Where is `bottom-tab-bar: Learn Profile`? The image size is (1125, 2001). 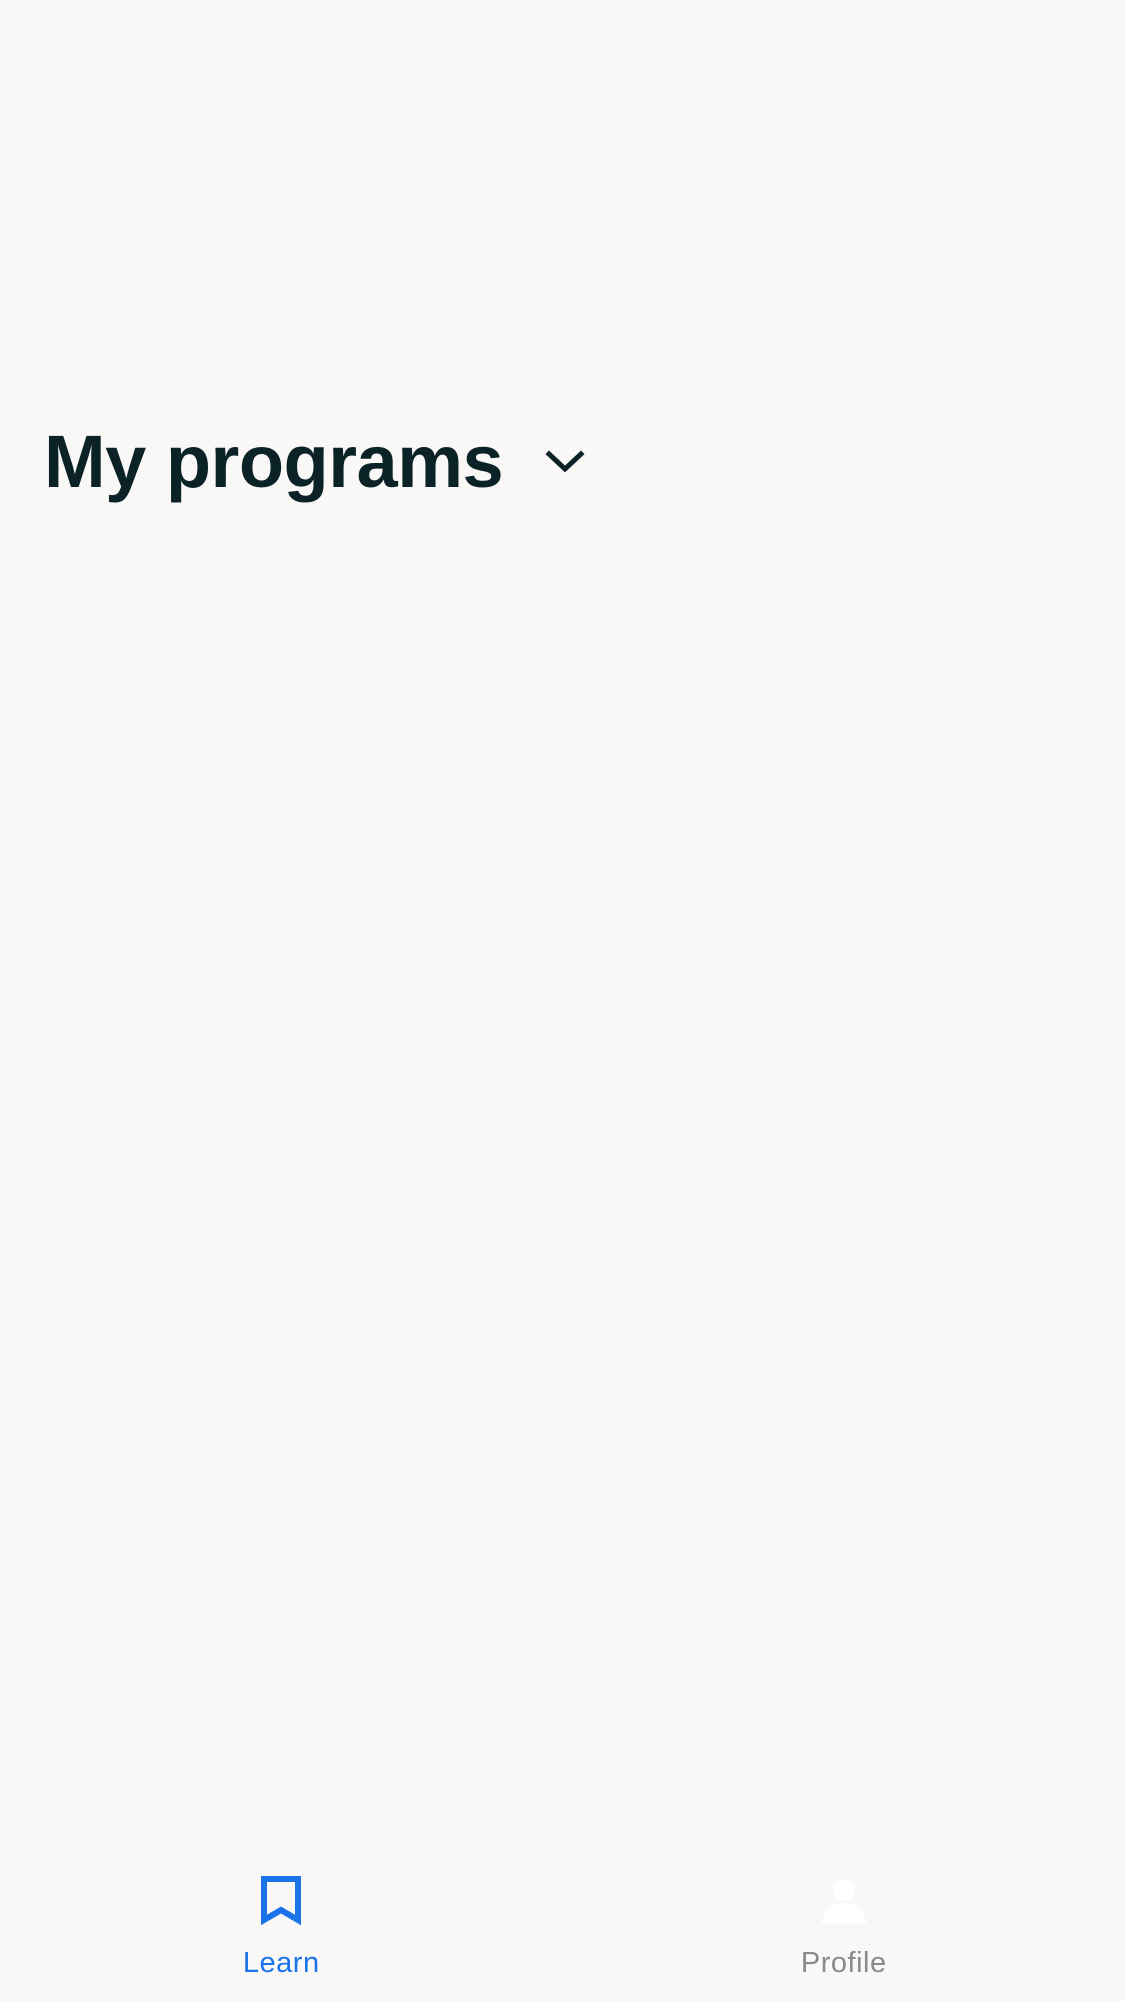 bottom-tab-bar: Learn Profile is located at coordinates (562, 1936).